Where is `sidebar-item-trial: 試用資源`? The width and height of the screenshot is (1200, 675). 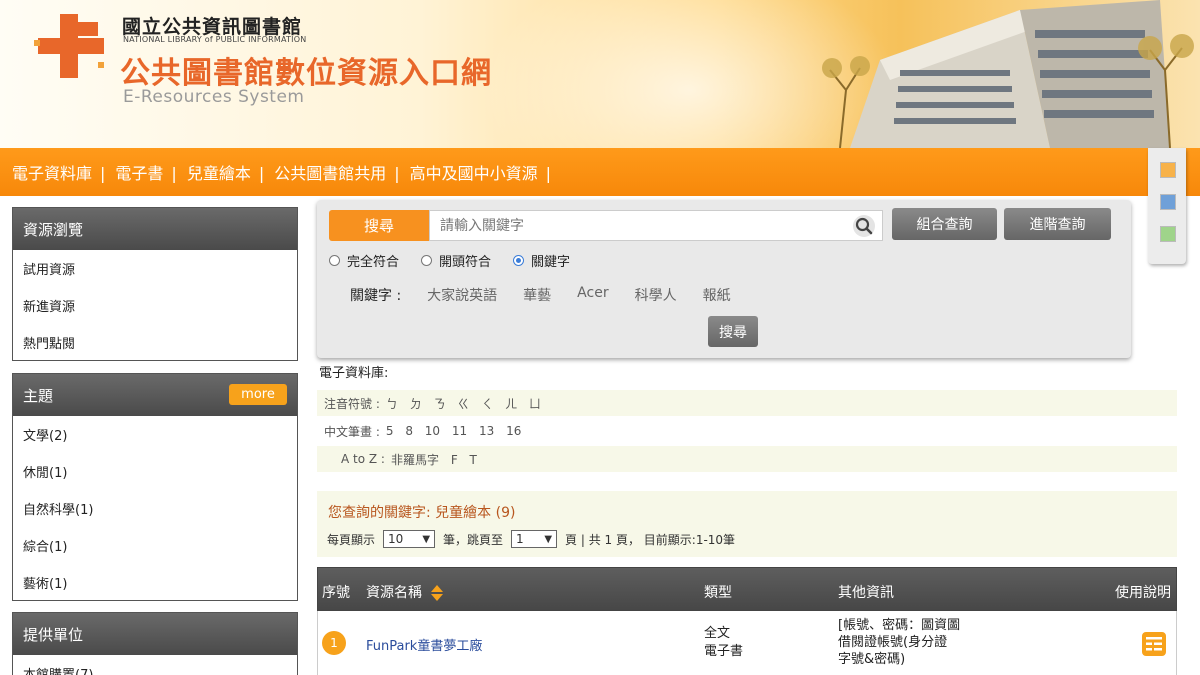 sidebar-item-trial: 試用資源 is located at coordinates (155, 268).